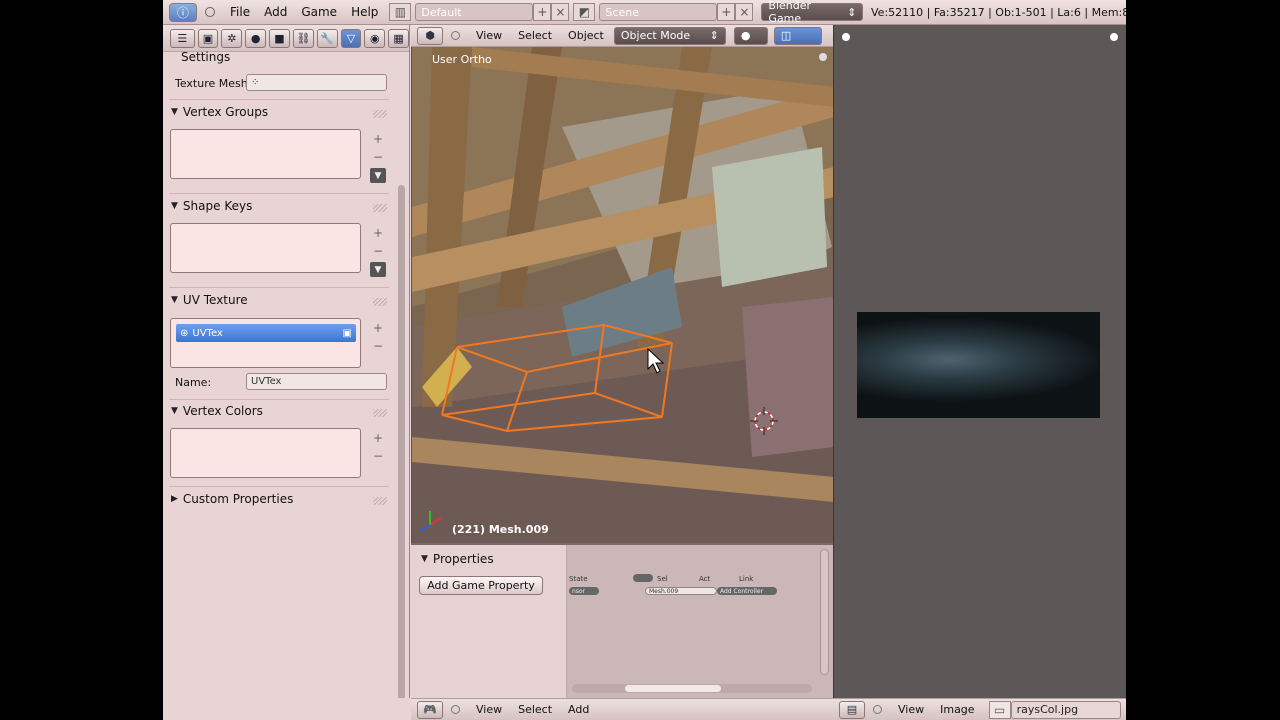  I want to click on vertex-colors-list, so click(265, 453).